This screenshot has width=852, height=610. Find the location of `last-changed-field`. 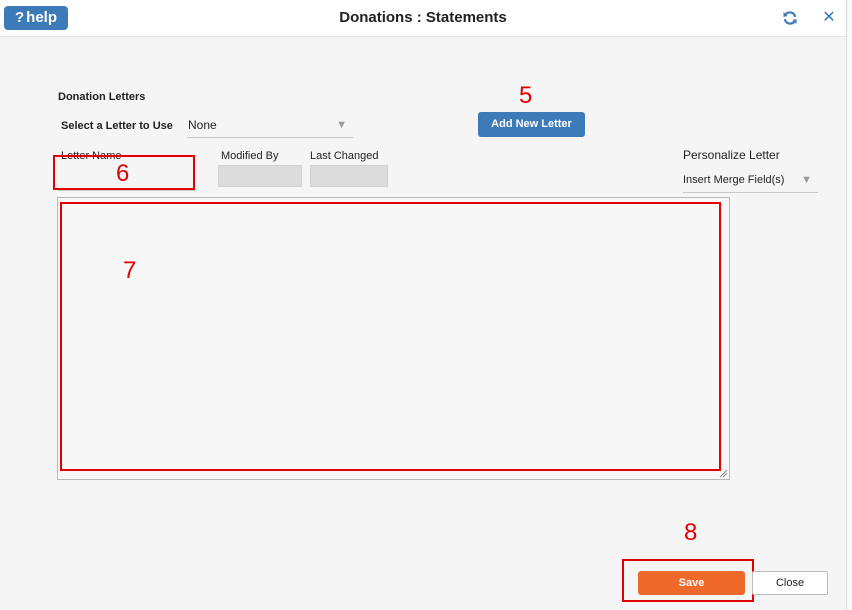

last-changed-field is located at coordinates (349, 176).